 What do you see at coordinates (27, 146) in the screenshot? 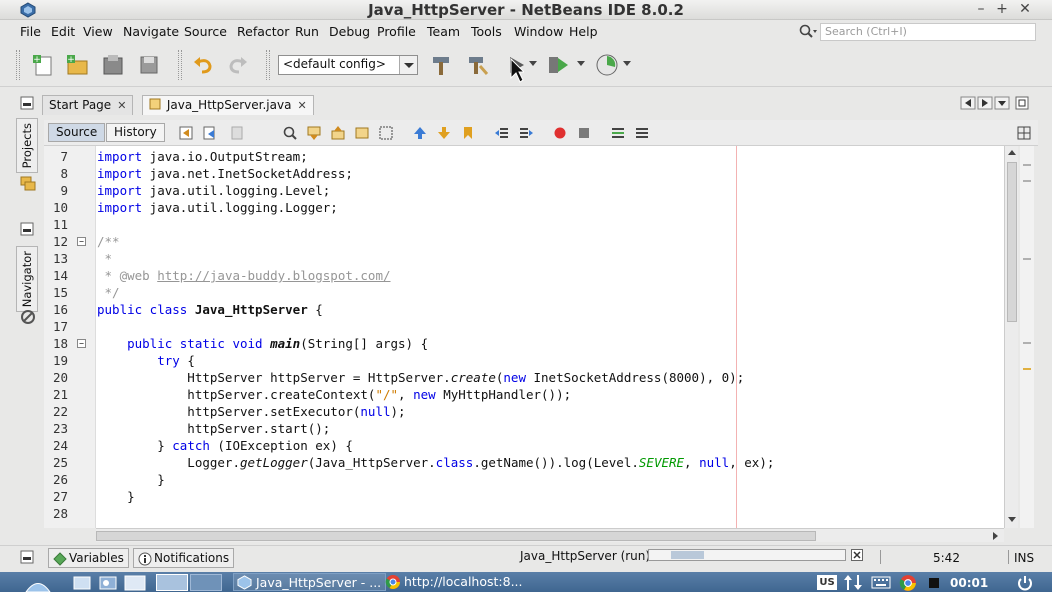
I see `side-tab-projects: Projects` at bounding box center [27, 146].